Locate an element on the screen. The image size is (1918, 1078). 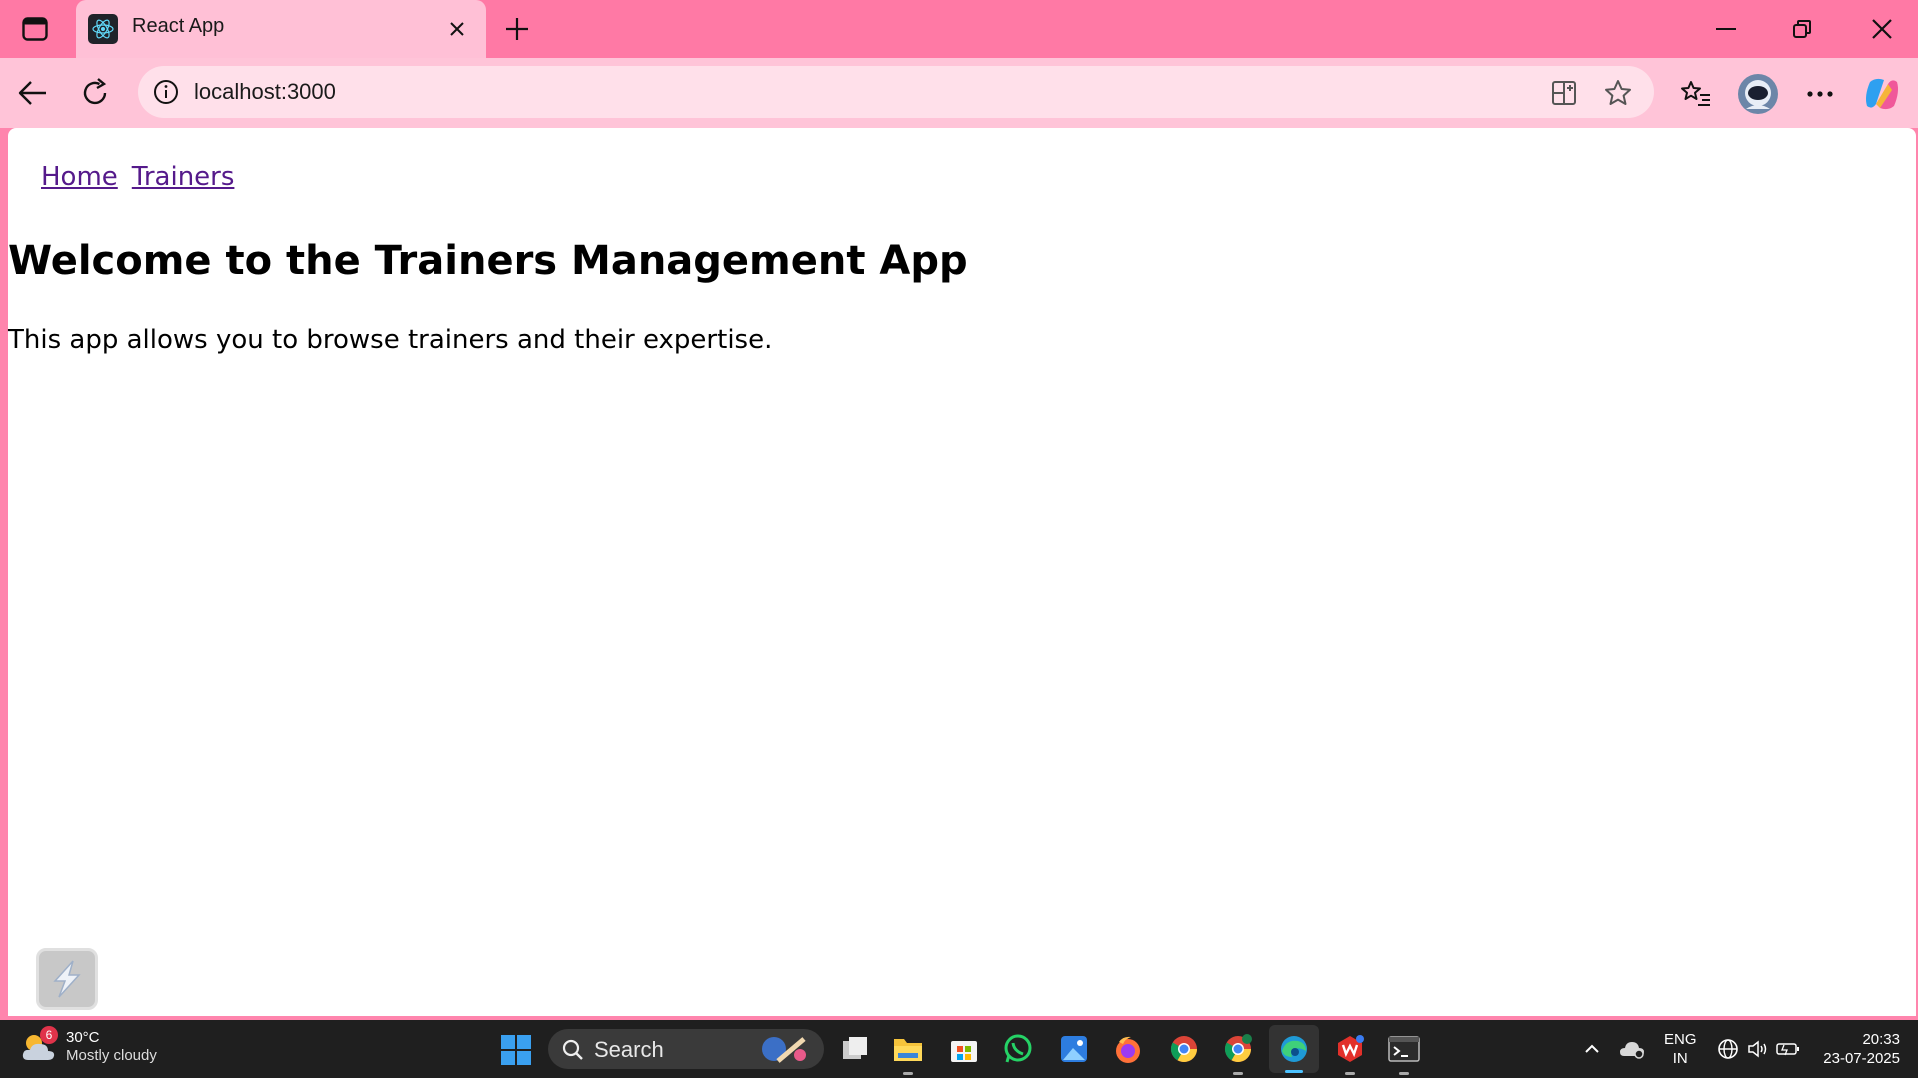
nav-link-trainers: Trainers is located at coordinates (183, 177).